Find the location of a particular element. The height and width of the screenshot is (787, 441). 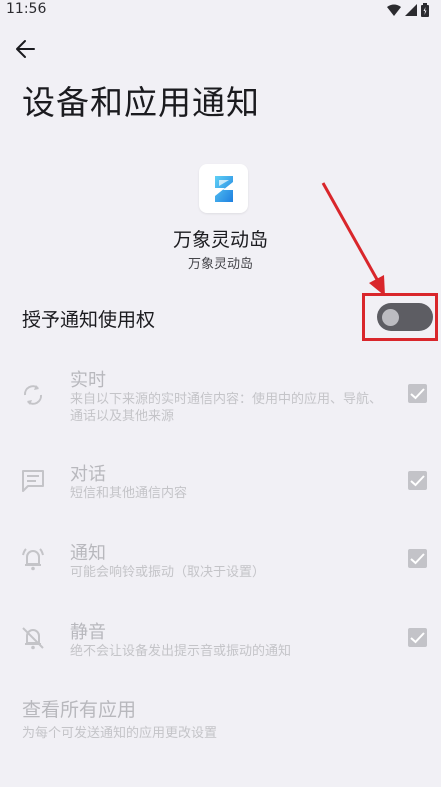

category-realtime: 实时 来自以下来源的实时通信内容：使用中的应用、导航、通话以及其他来源 is located at coordinates (220, 398).